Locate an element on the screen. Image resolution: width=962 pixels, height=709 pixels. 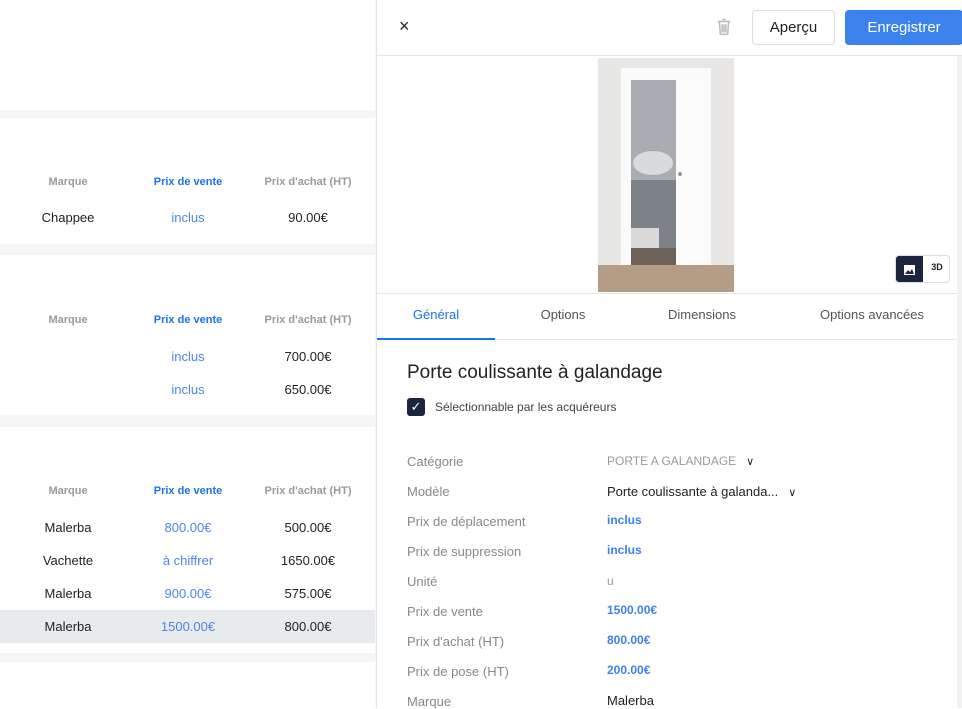
category-select: PORTE A GALANDAGE ∨ is located at coordinates (680, 461).